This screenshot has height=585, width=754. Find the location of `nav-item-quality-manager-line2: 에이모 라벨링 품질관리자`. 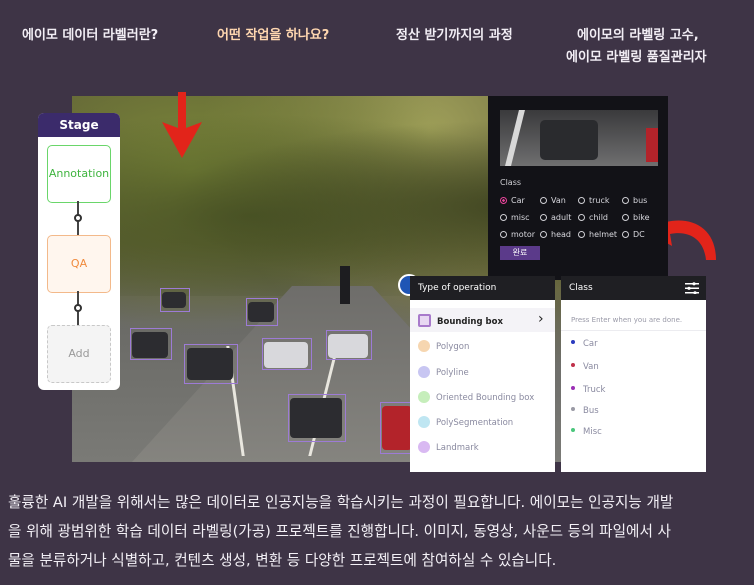

nav-item-quality-manager-line2: 에이모 라벨링 품질관리자 is located at coordinates (636, 57).